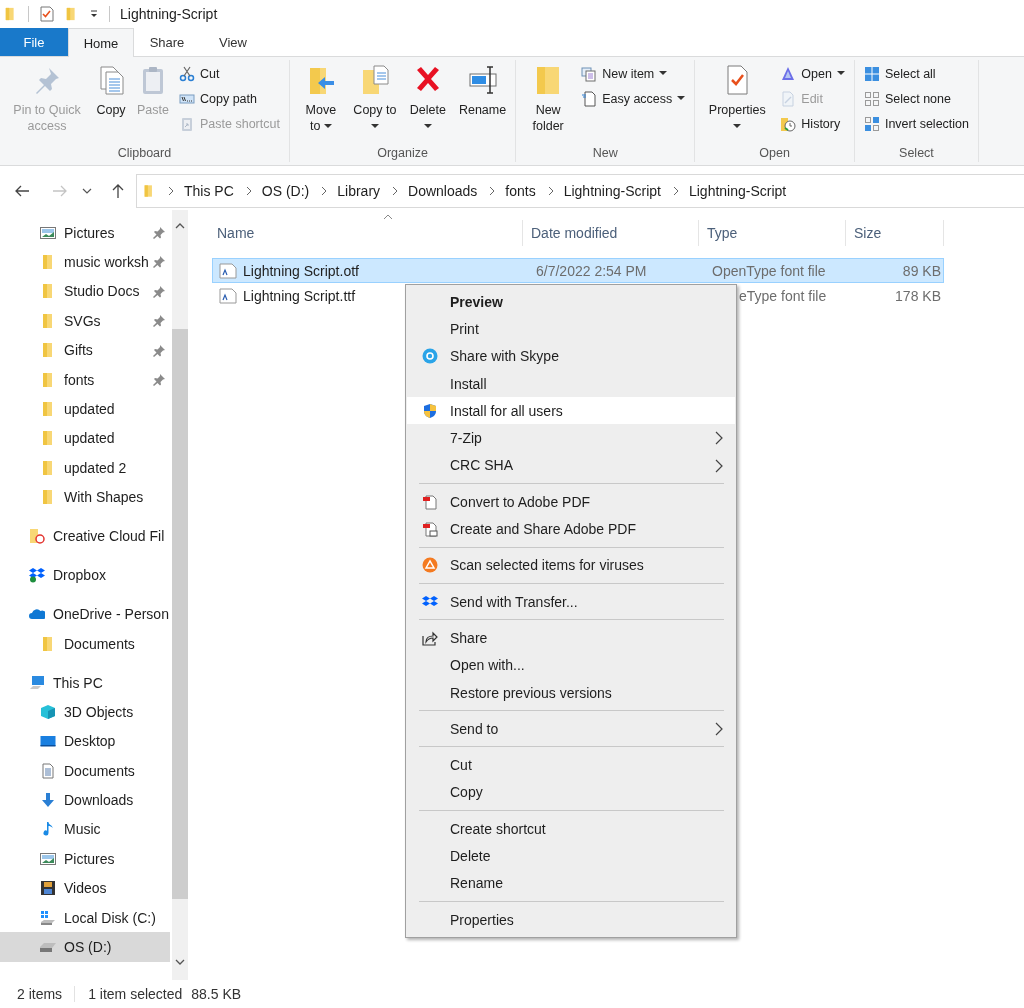  Describe the element at coordinates (871, 98) in the screenshot. I see `select-none-icon` at that location.